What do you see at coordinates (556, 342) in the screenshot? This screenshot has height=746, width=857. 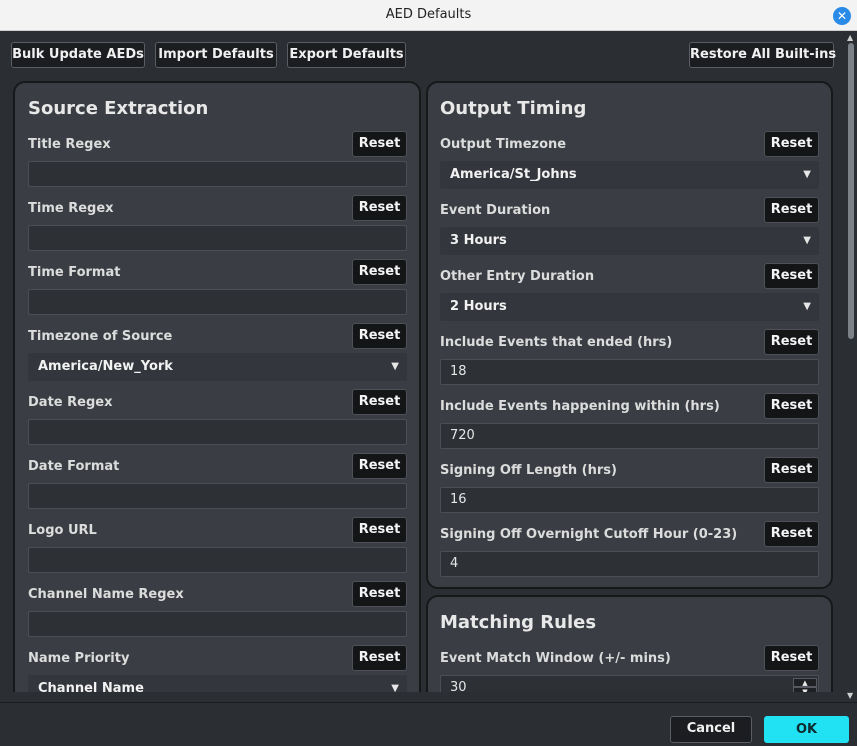 I see `include-events-ended-label: Include Events that ended (hrs)` at bounding box center [556, 342].